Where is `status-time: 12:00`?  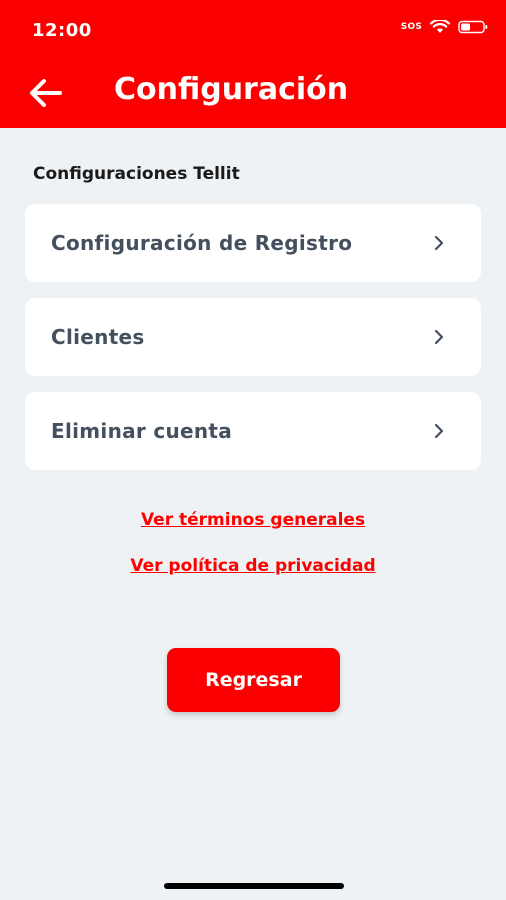 status-time: 12:00 is located at coordinates (62, 30).